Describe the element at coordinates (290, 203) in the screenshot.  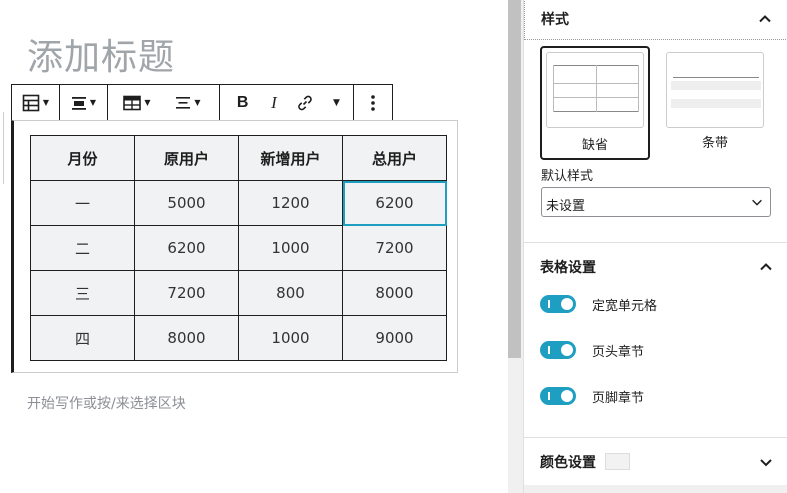
I see `table-cell: 1200` at that location.